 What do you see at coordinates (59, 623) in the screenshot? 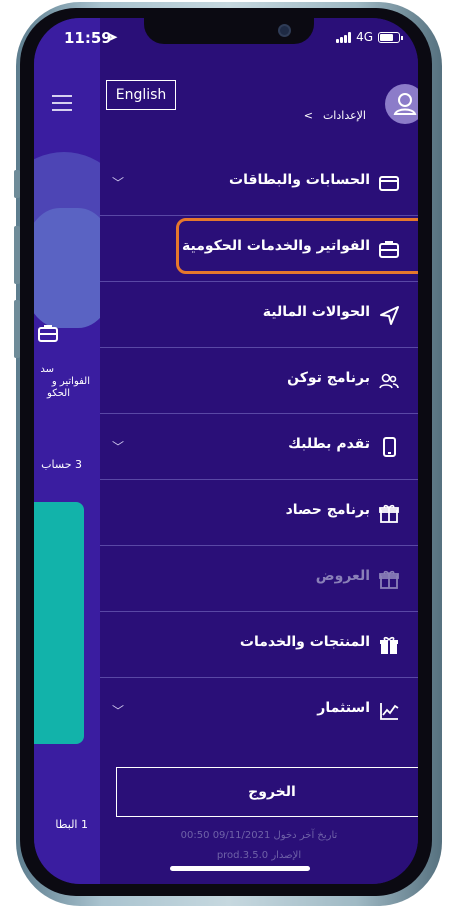
I see `teal-card` at bounding box center [59, 623].